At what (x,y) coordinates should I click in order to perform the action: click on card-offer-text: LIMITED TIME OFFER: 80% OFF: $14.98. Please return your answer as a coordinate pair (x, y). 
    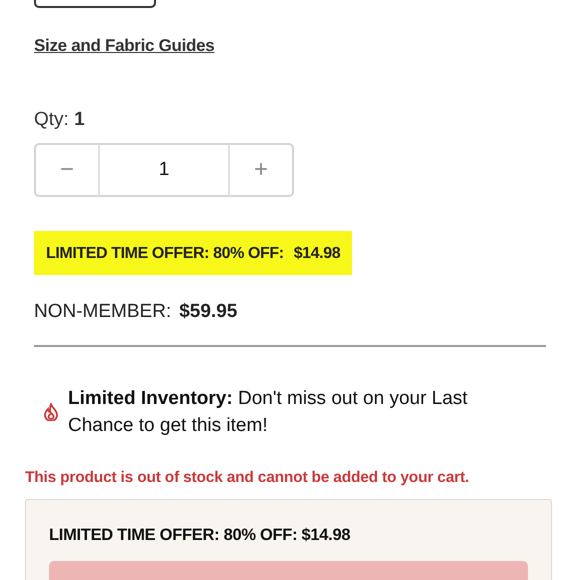
    Looking at the image, I should click on (200, 535).